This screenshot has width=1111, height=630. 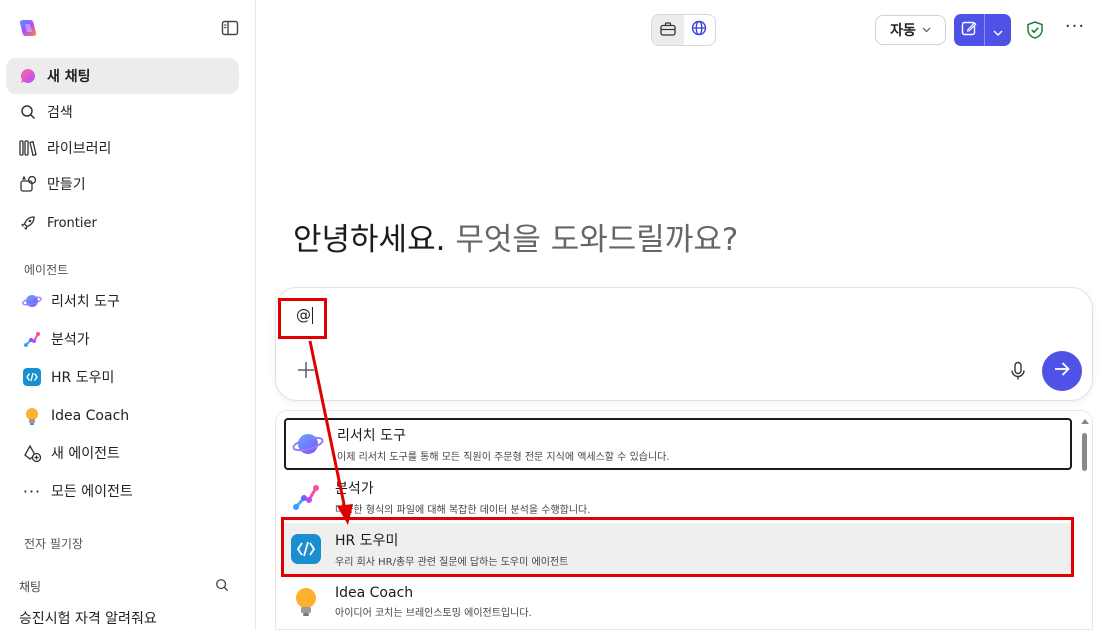 I want to click on greeting-main: 안녕하세요., so click(x=369, y=240).